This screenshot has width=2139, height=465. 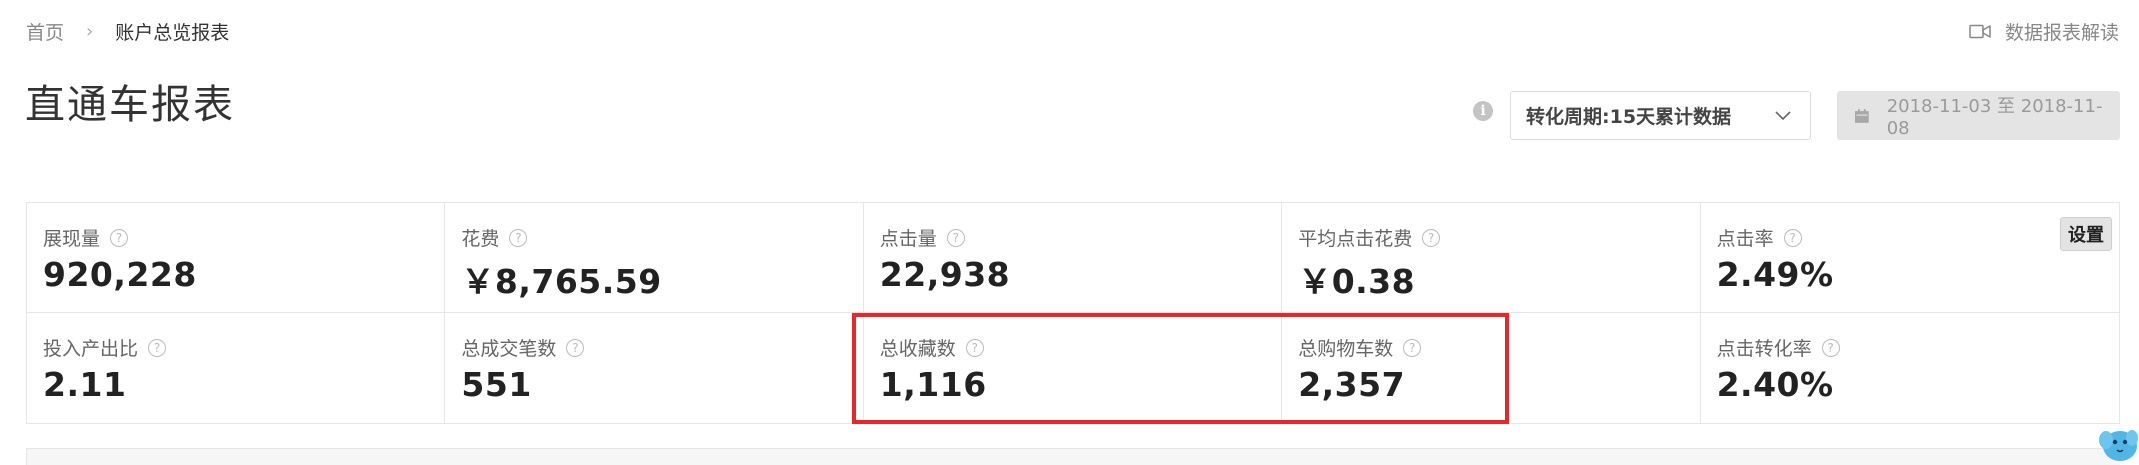 What do you see at coordinates (1745, 239) in the screenshot?
I see `metric-label: 点击率` at bounding box center [1745, 239].